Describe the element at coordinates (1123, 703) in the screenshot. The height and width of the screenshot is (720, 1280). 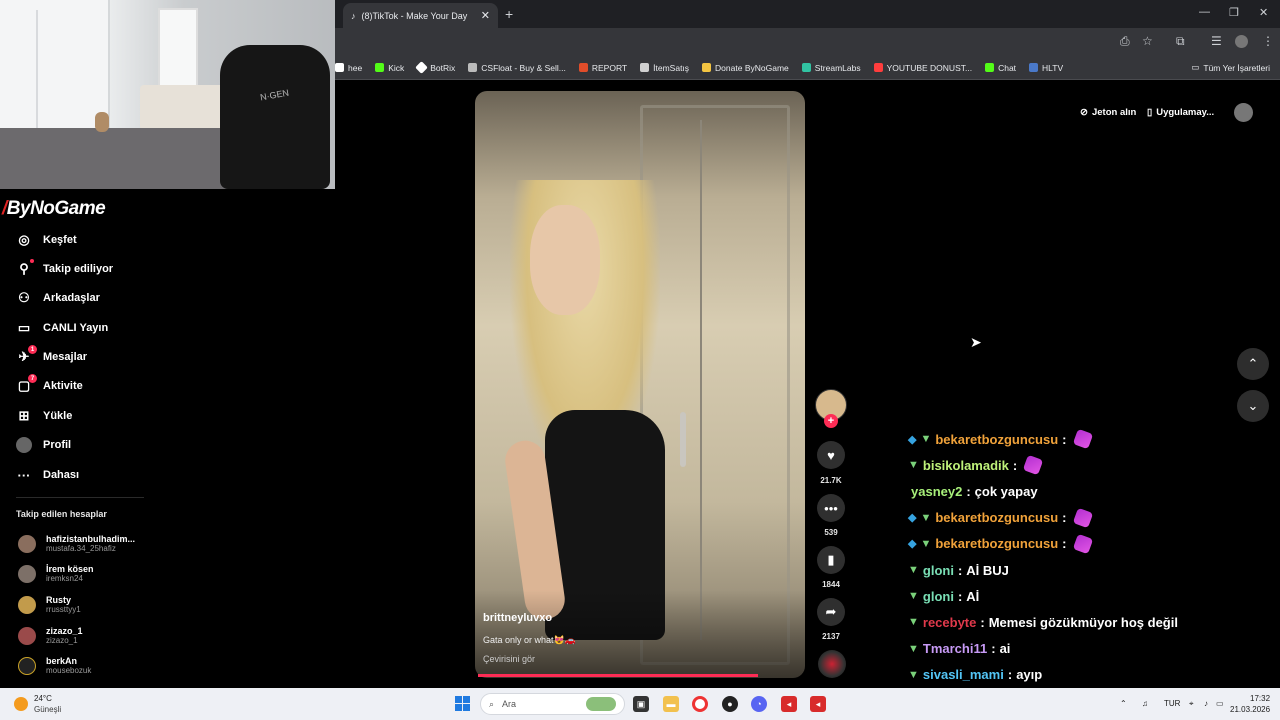
I see `tray-expand-icon: ⌃` at that location.